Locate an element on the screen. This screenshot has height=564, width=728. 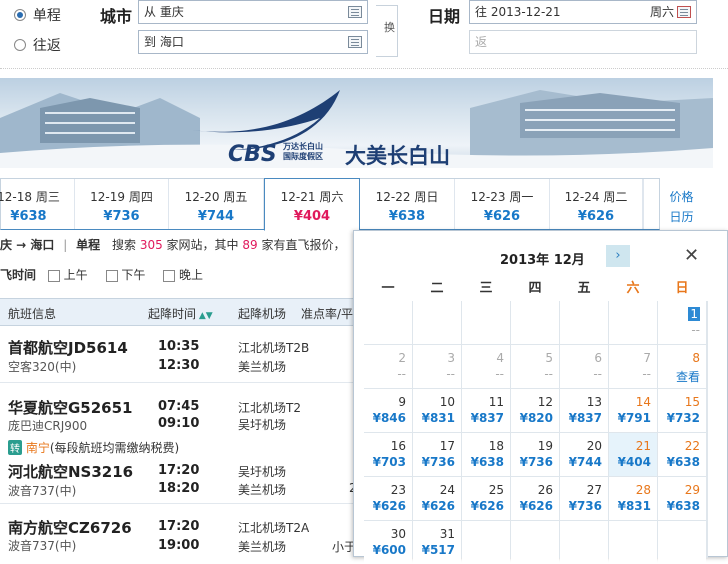
calendar-day: 22 ¥638 is located at coordinates (682, 454).